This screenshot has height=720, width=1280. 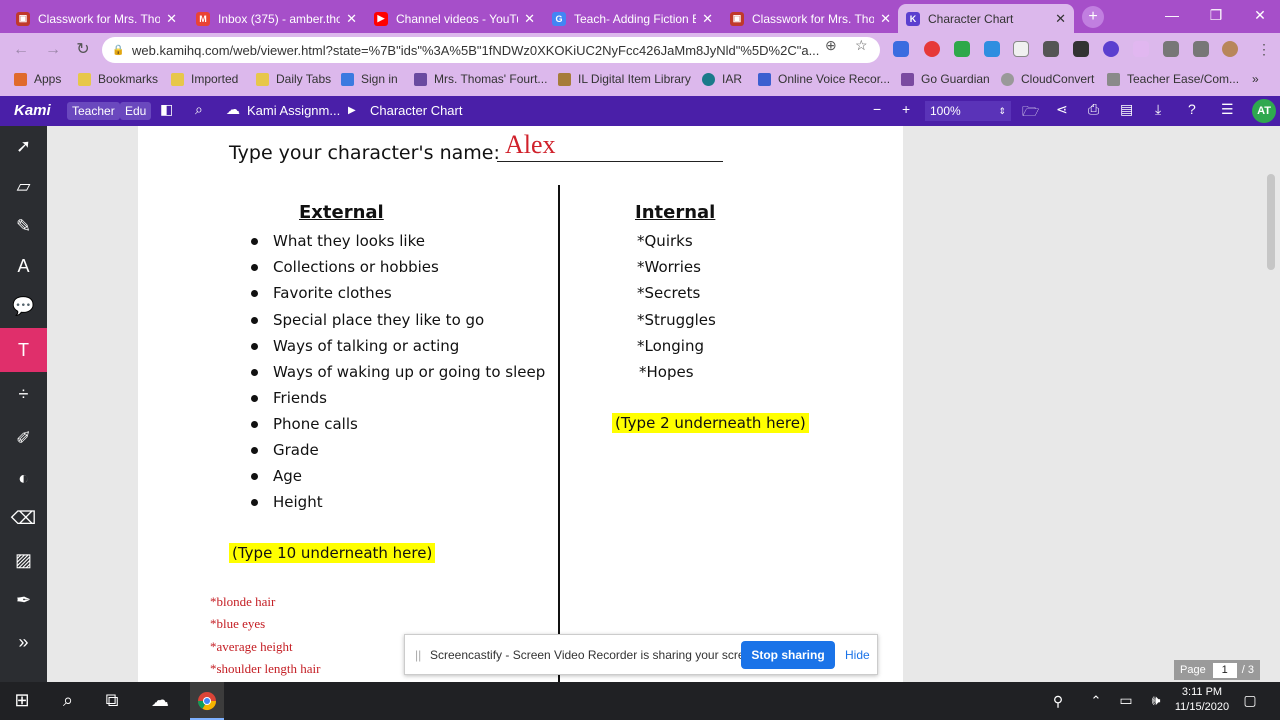 What do you see at coordinates (293, 79) in the screenshot?
I see `bookmark-daily-tabs: Daily Tabs` at bounding box center [293, 79].